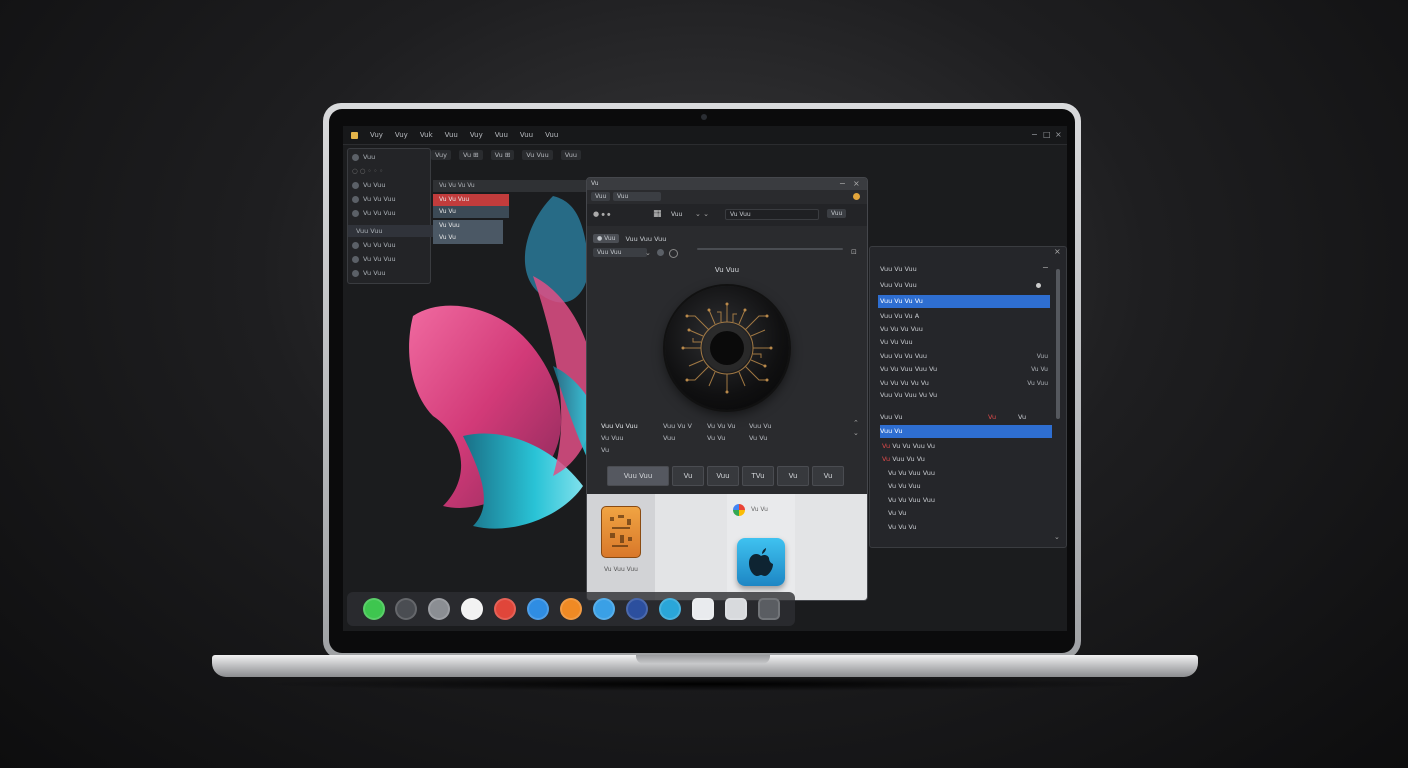 The image size is (1408, 768). What do you see at coordinates (505, 609) in the screenshot?
I see `antenna-icon` at bounding box center [505, 609].